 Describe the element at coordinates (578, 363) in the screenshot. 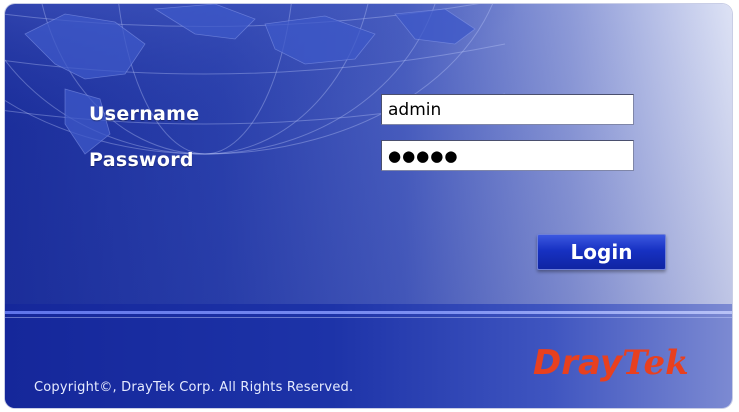

I see `logo-text-dray: Dray` at that location.